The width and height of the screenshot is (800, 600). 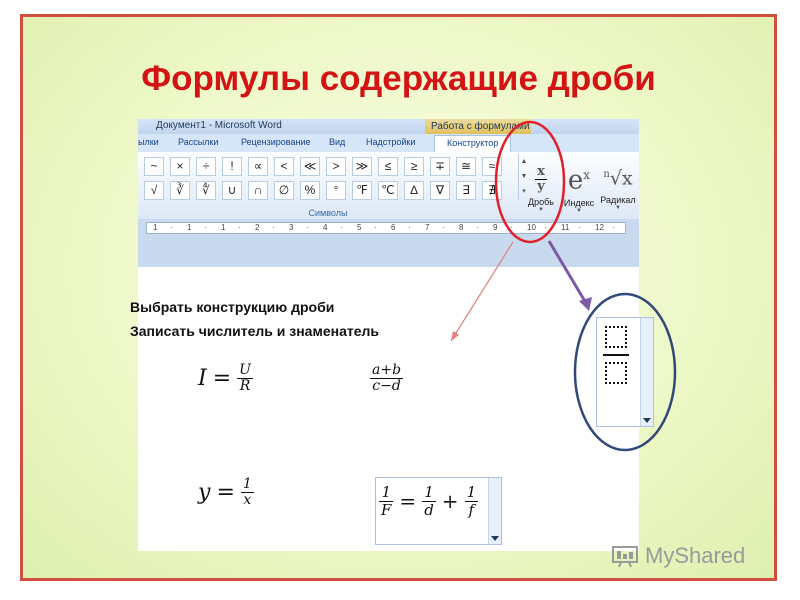 What do you see at coordinates (257, 227) in the screenshot?
I see `ruler-mark: 2` at bounding box center [257, 227].